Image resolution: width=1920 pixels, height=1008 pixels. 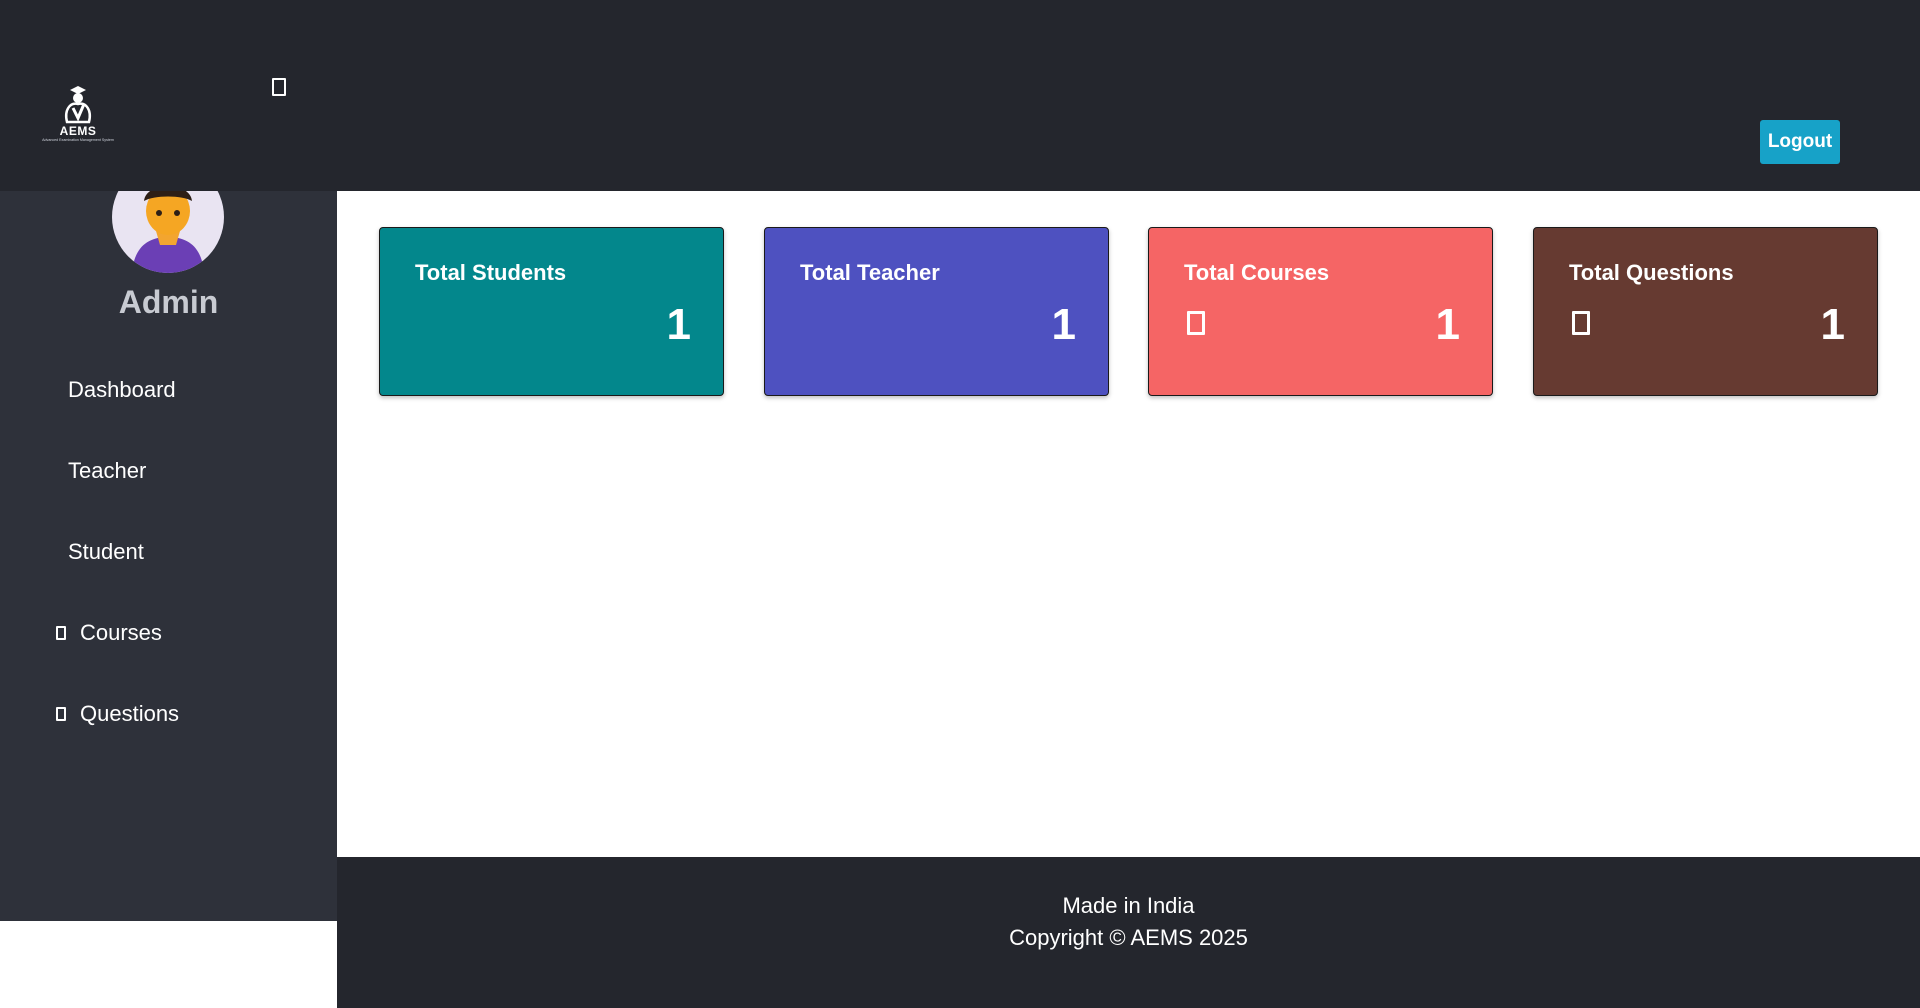 I want to click on card-title: Total Courses, so click(x=1257, y=272).